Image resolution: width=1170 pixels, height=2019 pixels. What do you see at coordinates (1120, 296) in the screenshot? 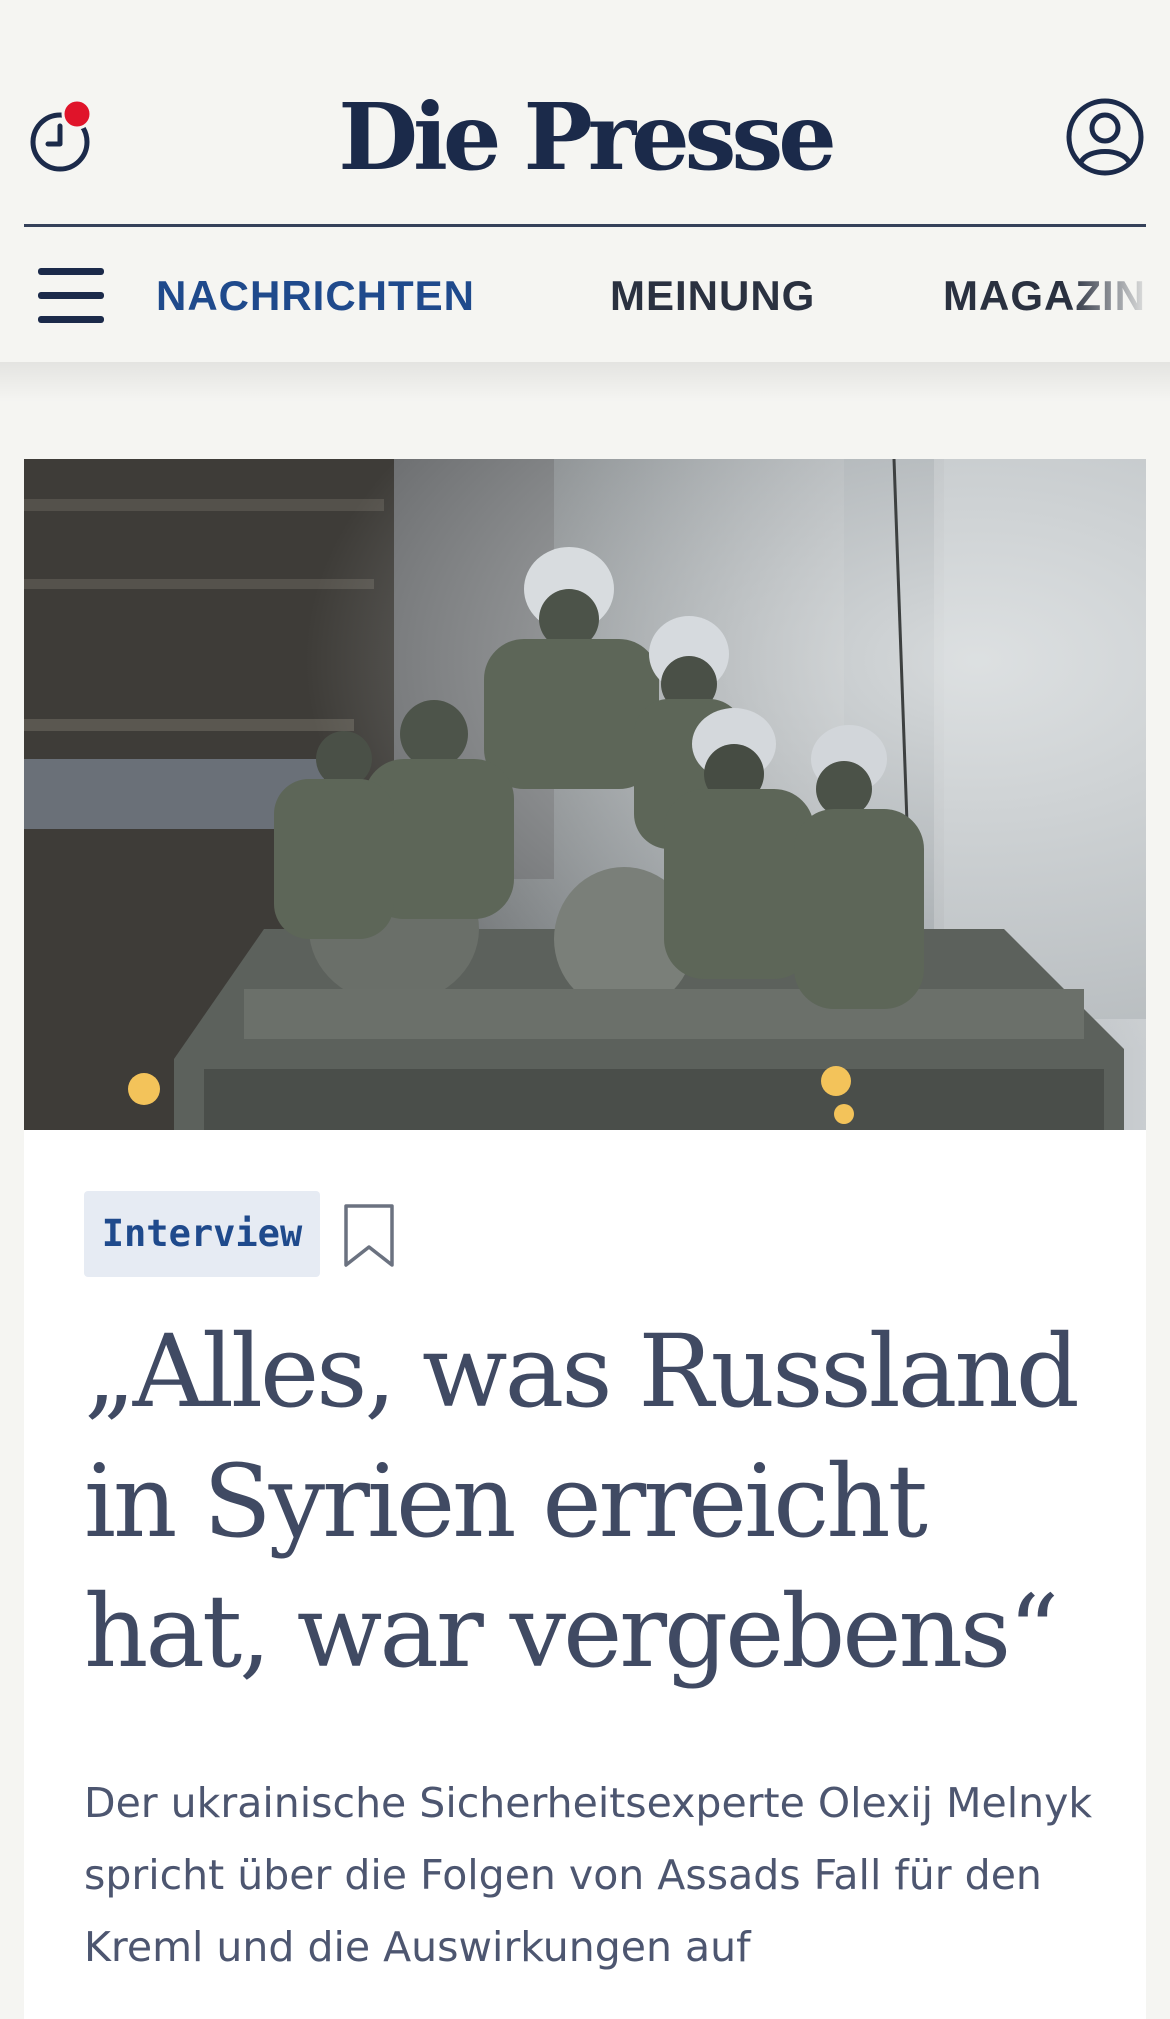
I see `nav-scroll-fade` at bounding box center [1120, 296].